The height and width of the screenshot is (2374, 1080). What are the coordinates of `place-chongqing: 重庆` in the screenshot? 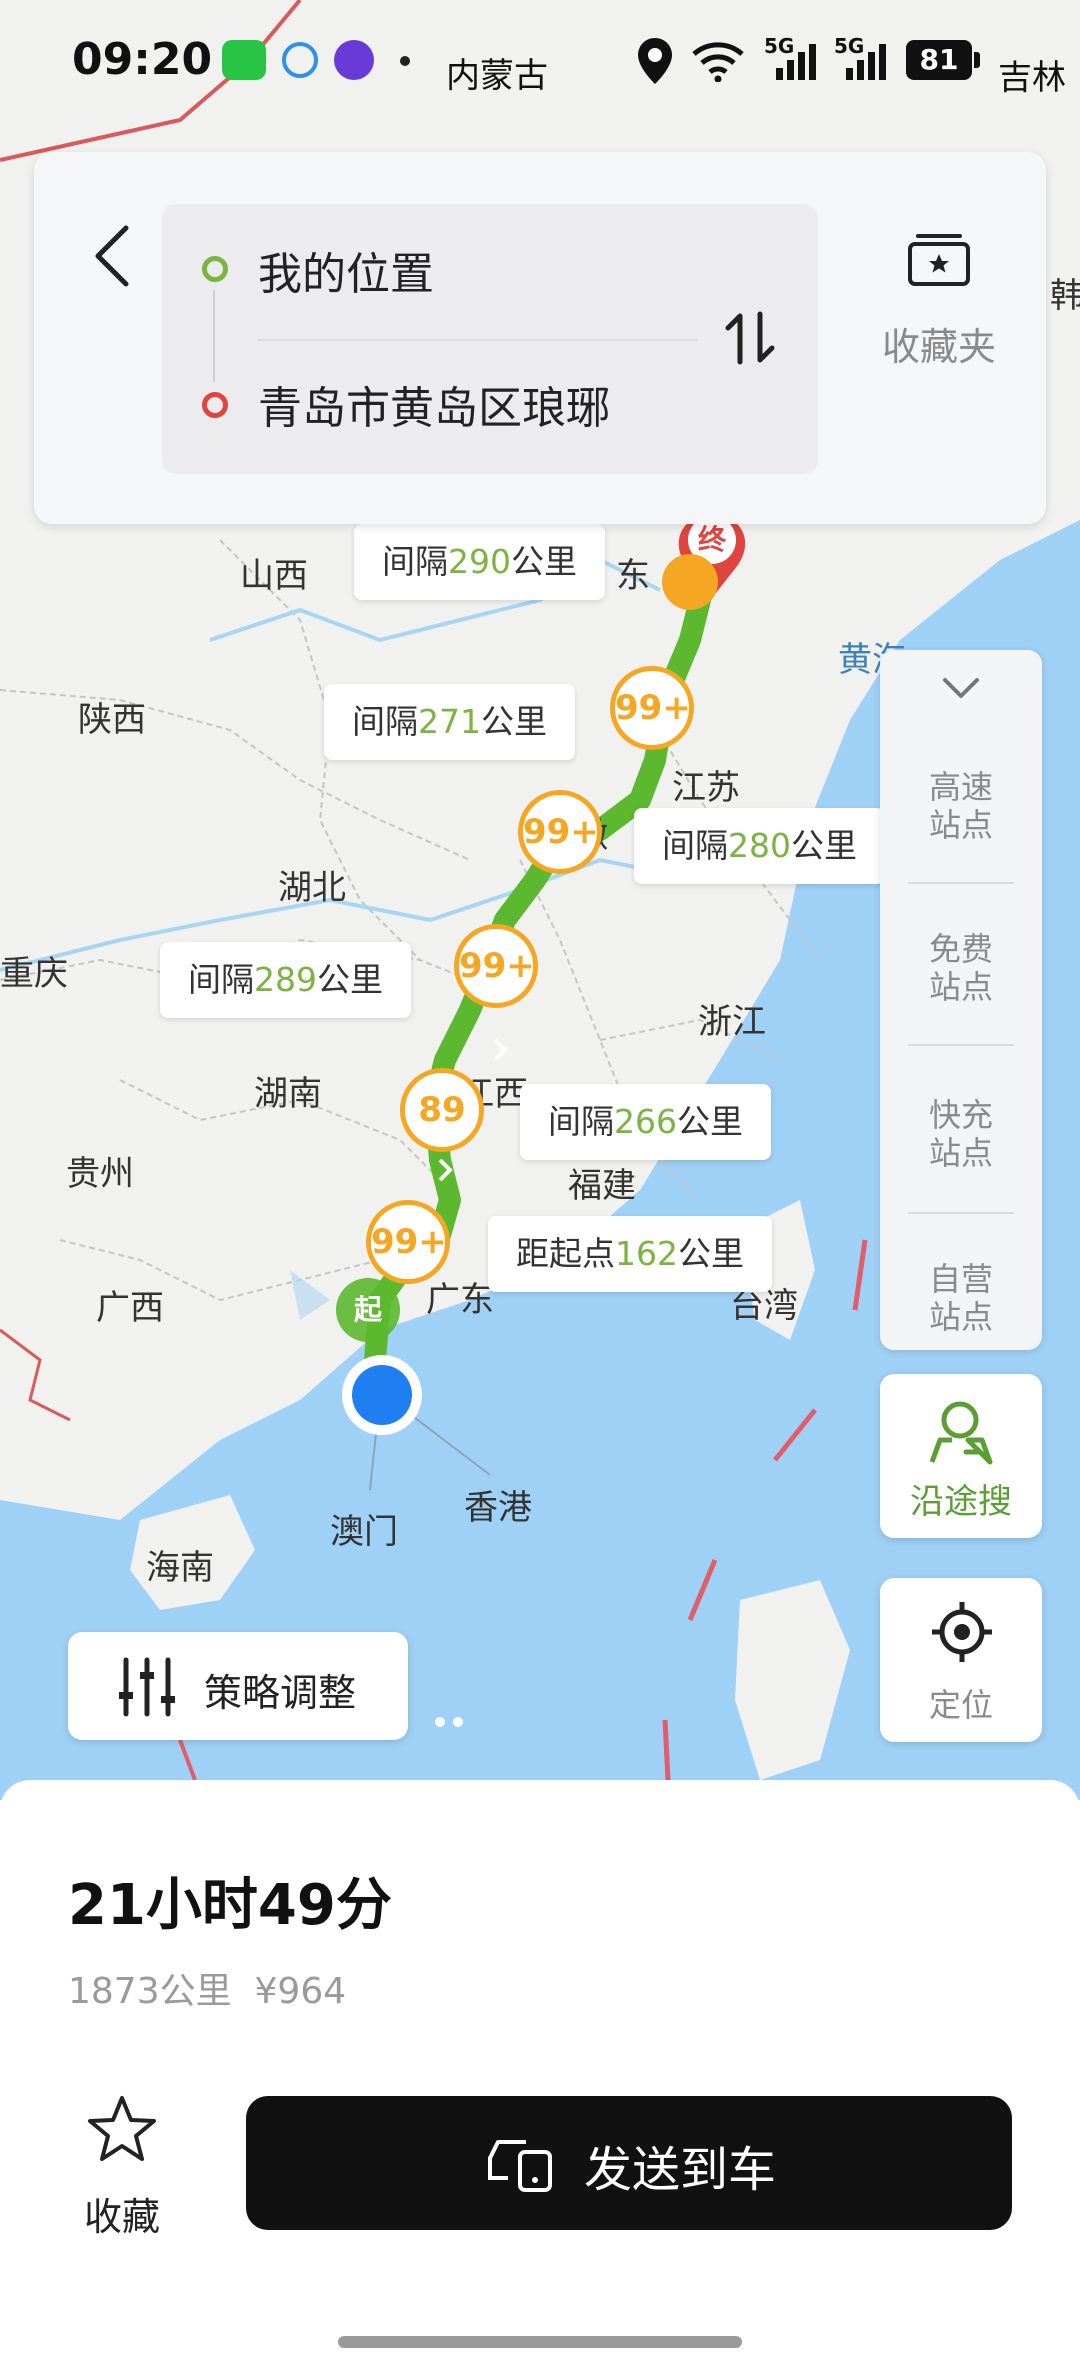 It's located at (34, 974).